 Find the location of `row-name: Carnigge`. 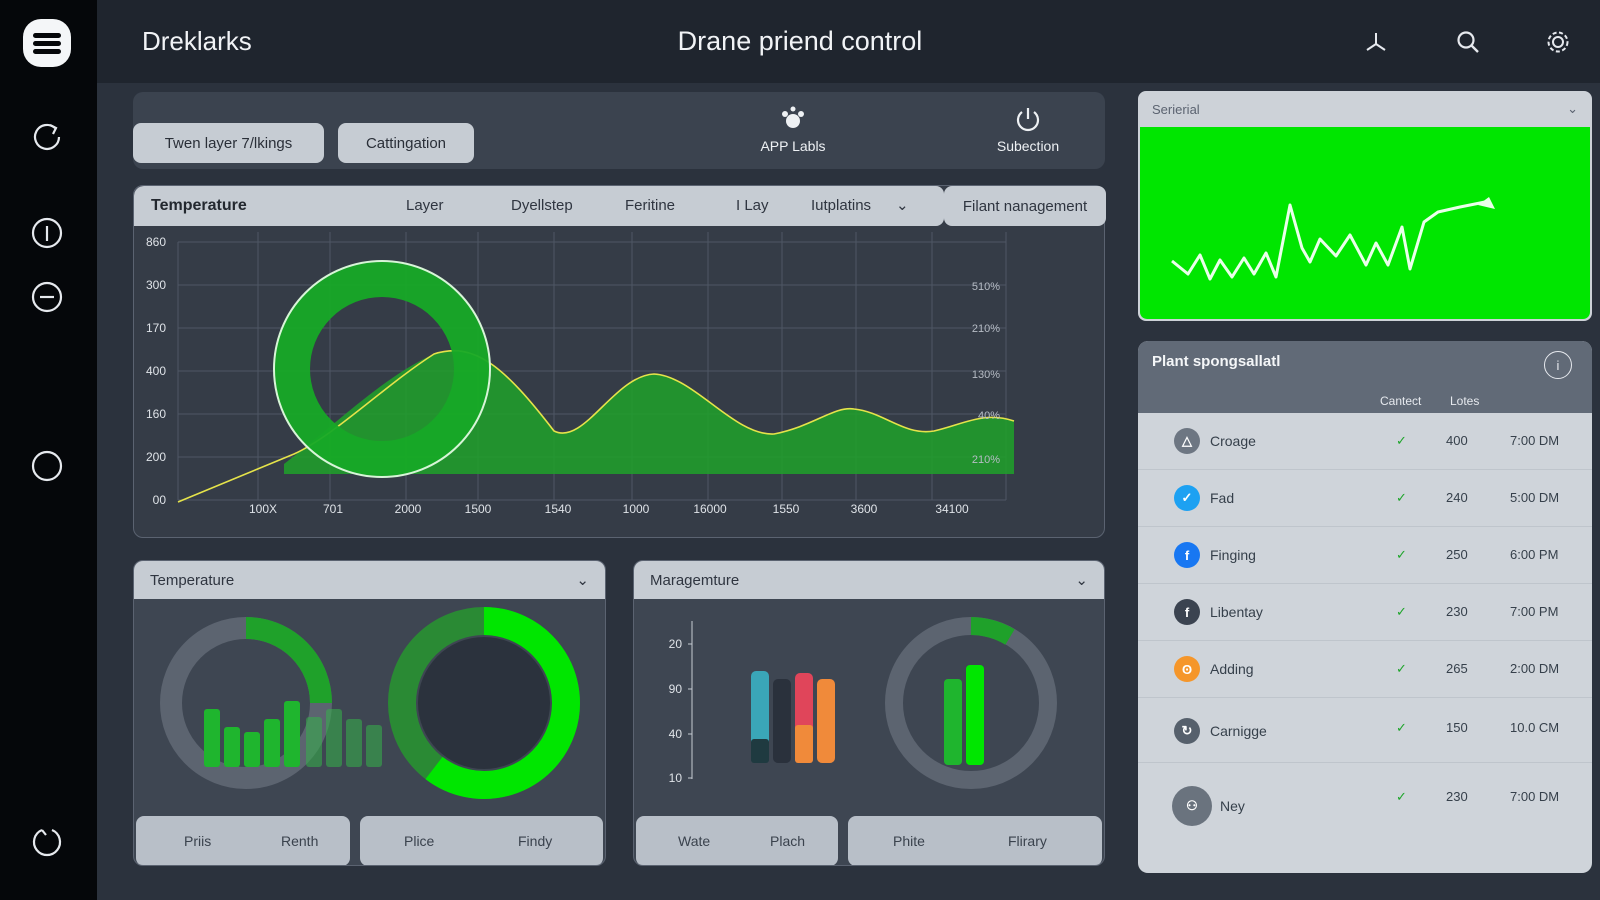

row-name: Carnigge is located at coordinates (1238, 731).